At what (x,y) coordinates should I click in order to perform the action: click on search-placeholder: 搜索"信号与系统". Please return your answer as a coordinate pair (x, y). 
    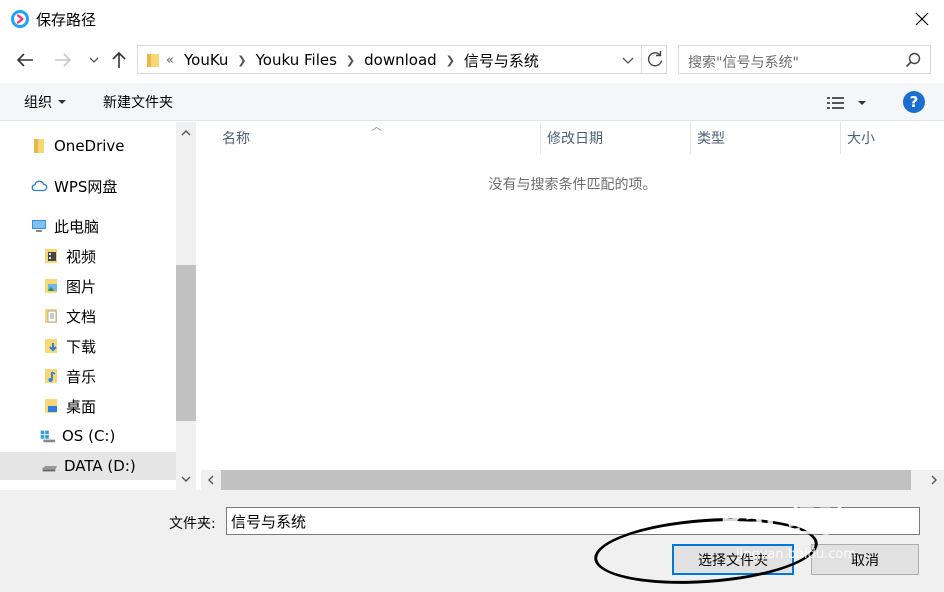
    Looking at the image, I should click on (743, 62).